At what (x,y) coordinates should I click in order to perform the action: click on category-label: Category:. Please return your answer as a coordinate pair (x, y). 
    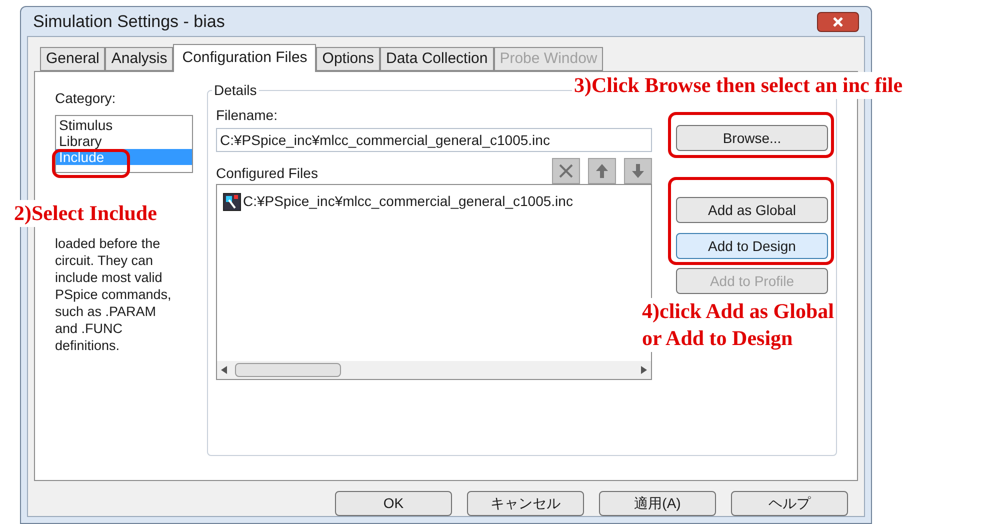
    Looking at the image, I should click on (86, 98).